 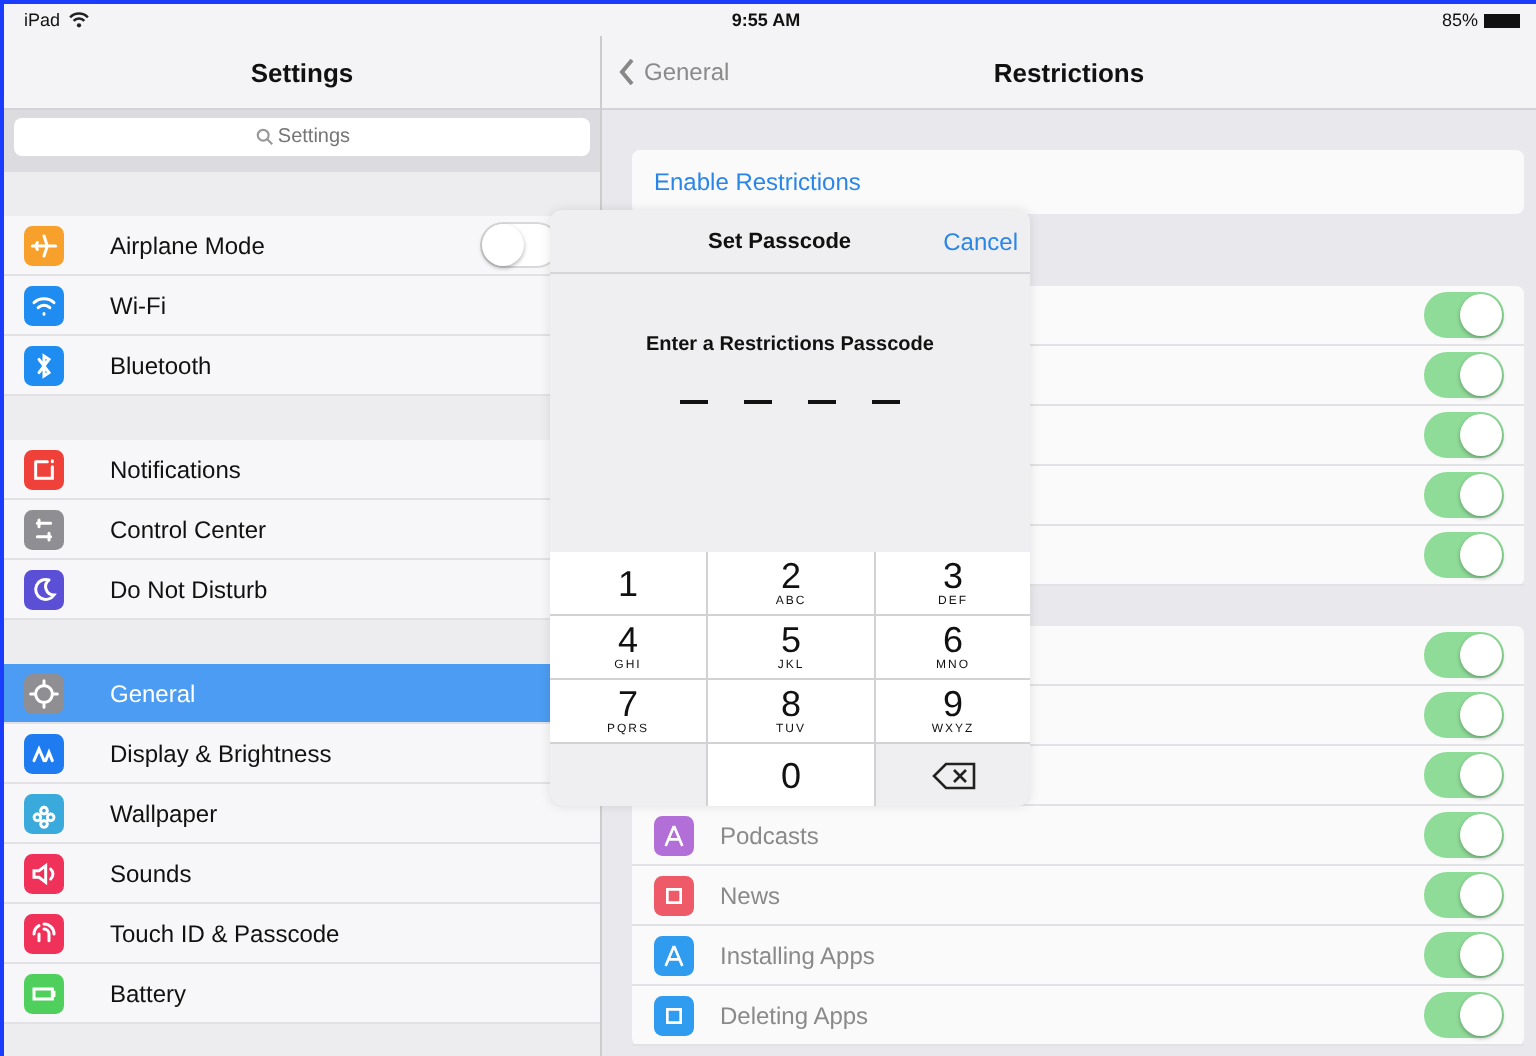 I want to click on backspace-icon, so click(x=953, y=775).